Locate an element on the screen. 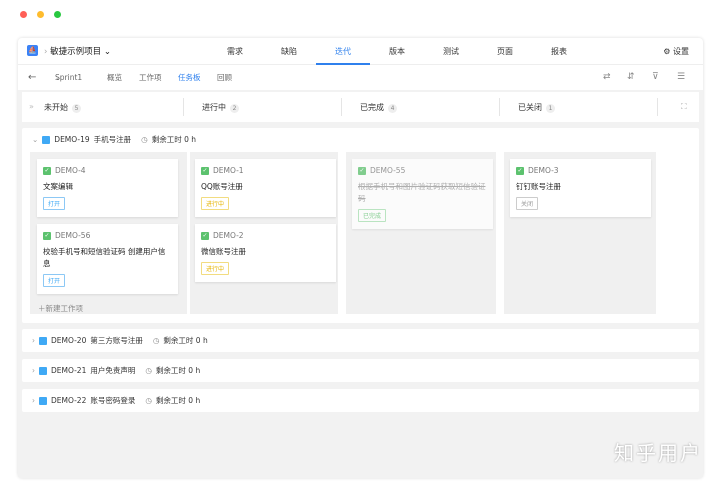 The image size is (720, 482). swimlane-demo-20: › DEMO-20 第三方账号注册 ◷ 剩余工时 0 h is located at coordinates (360, 340).